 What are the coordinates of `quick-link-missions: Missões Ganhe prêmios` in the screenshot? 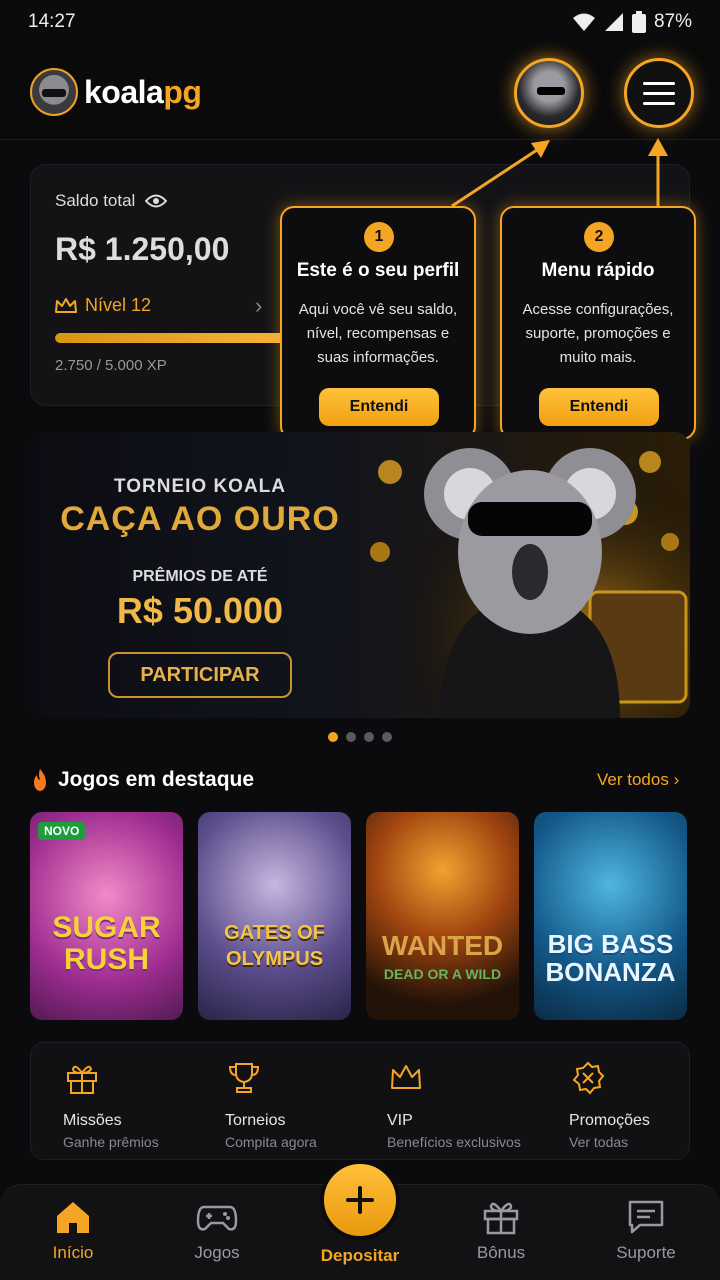 It's located at (111, 1105).